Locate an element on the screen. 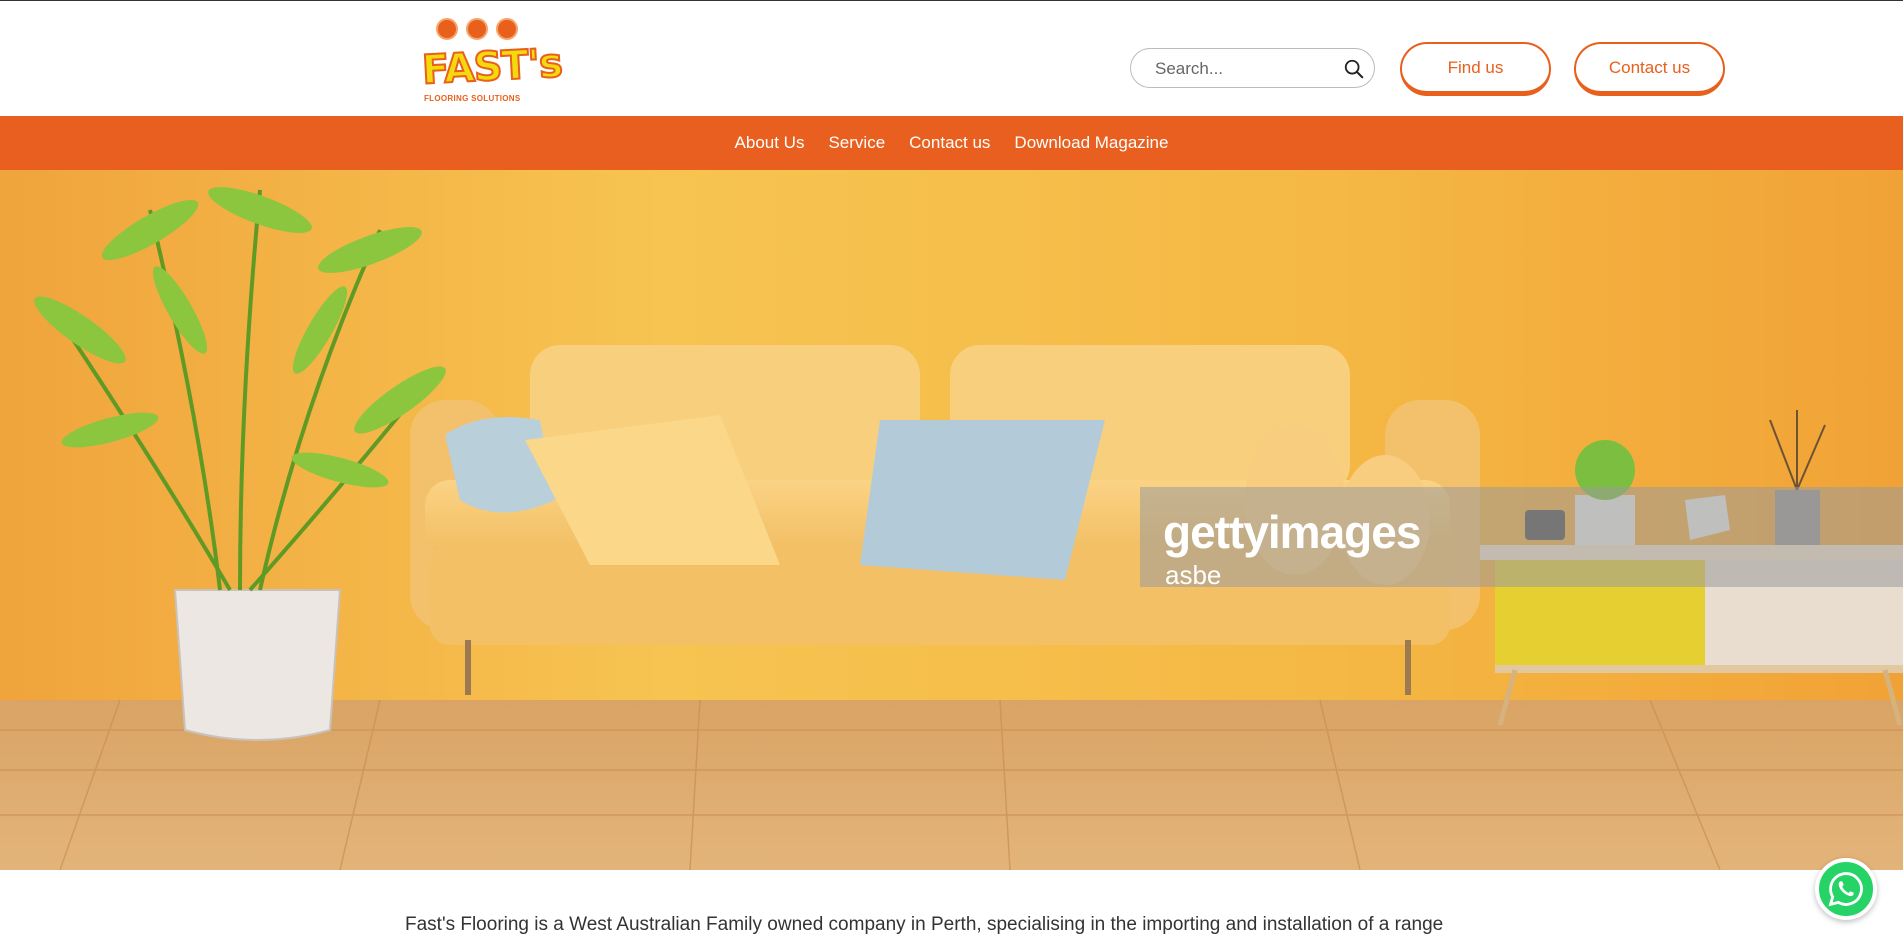 Image resolution: width=1903 pixels, height=948 pixels. search-box is located at coordinates (1252, 68).